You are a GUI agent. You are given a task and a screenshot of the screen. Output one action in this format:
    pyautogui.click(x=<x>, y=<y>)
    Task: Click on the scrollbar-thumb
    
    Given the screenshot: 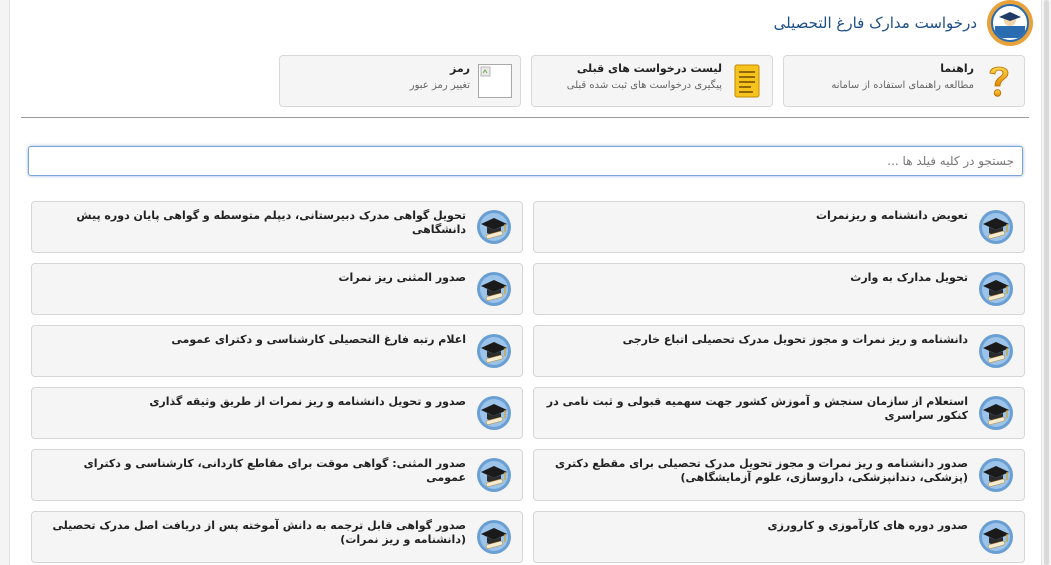 What is the action you would take?
    pyautogui.click(x=1046, y=282)
    